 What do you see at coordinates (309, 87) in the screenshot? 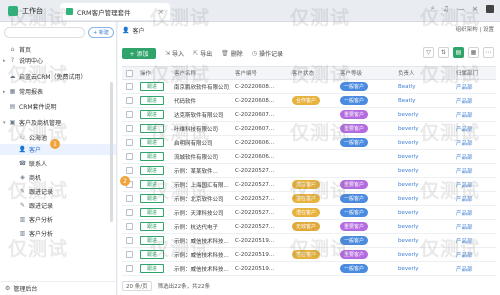
I see `table-row: 跟进 南京鹏欣软件有限公司 C-20220608... 一般客户 Beatly 产品部` at bounding box center [309, 87].